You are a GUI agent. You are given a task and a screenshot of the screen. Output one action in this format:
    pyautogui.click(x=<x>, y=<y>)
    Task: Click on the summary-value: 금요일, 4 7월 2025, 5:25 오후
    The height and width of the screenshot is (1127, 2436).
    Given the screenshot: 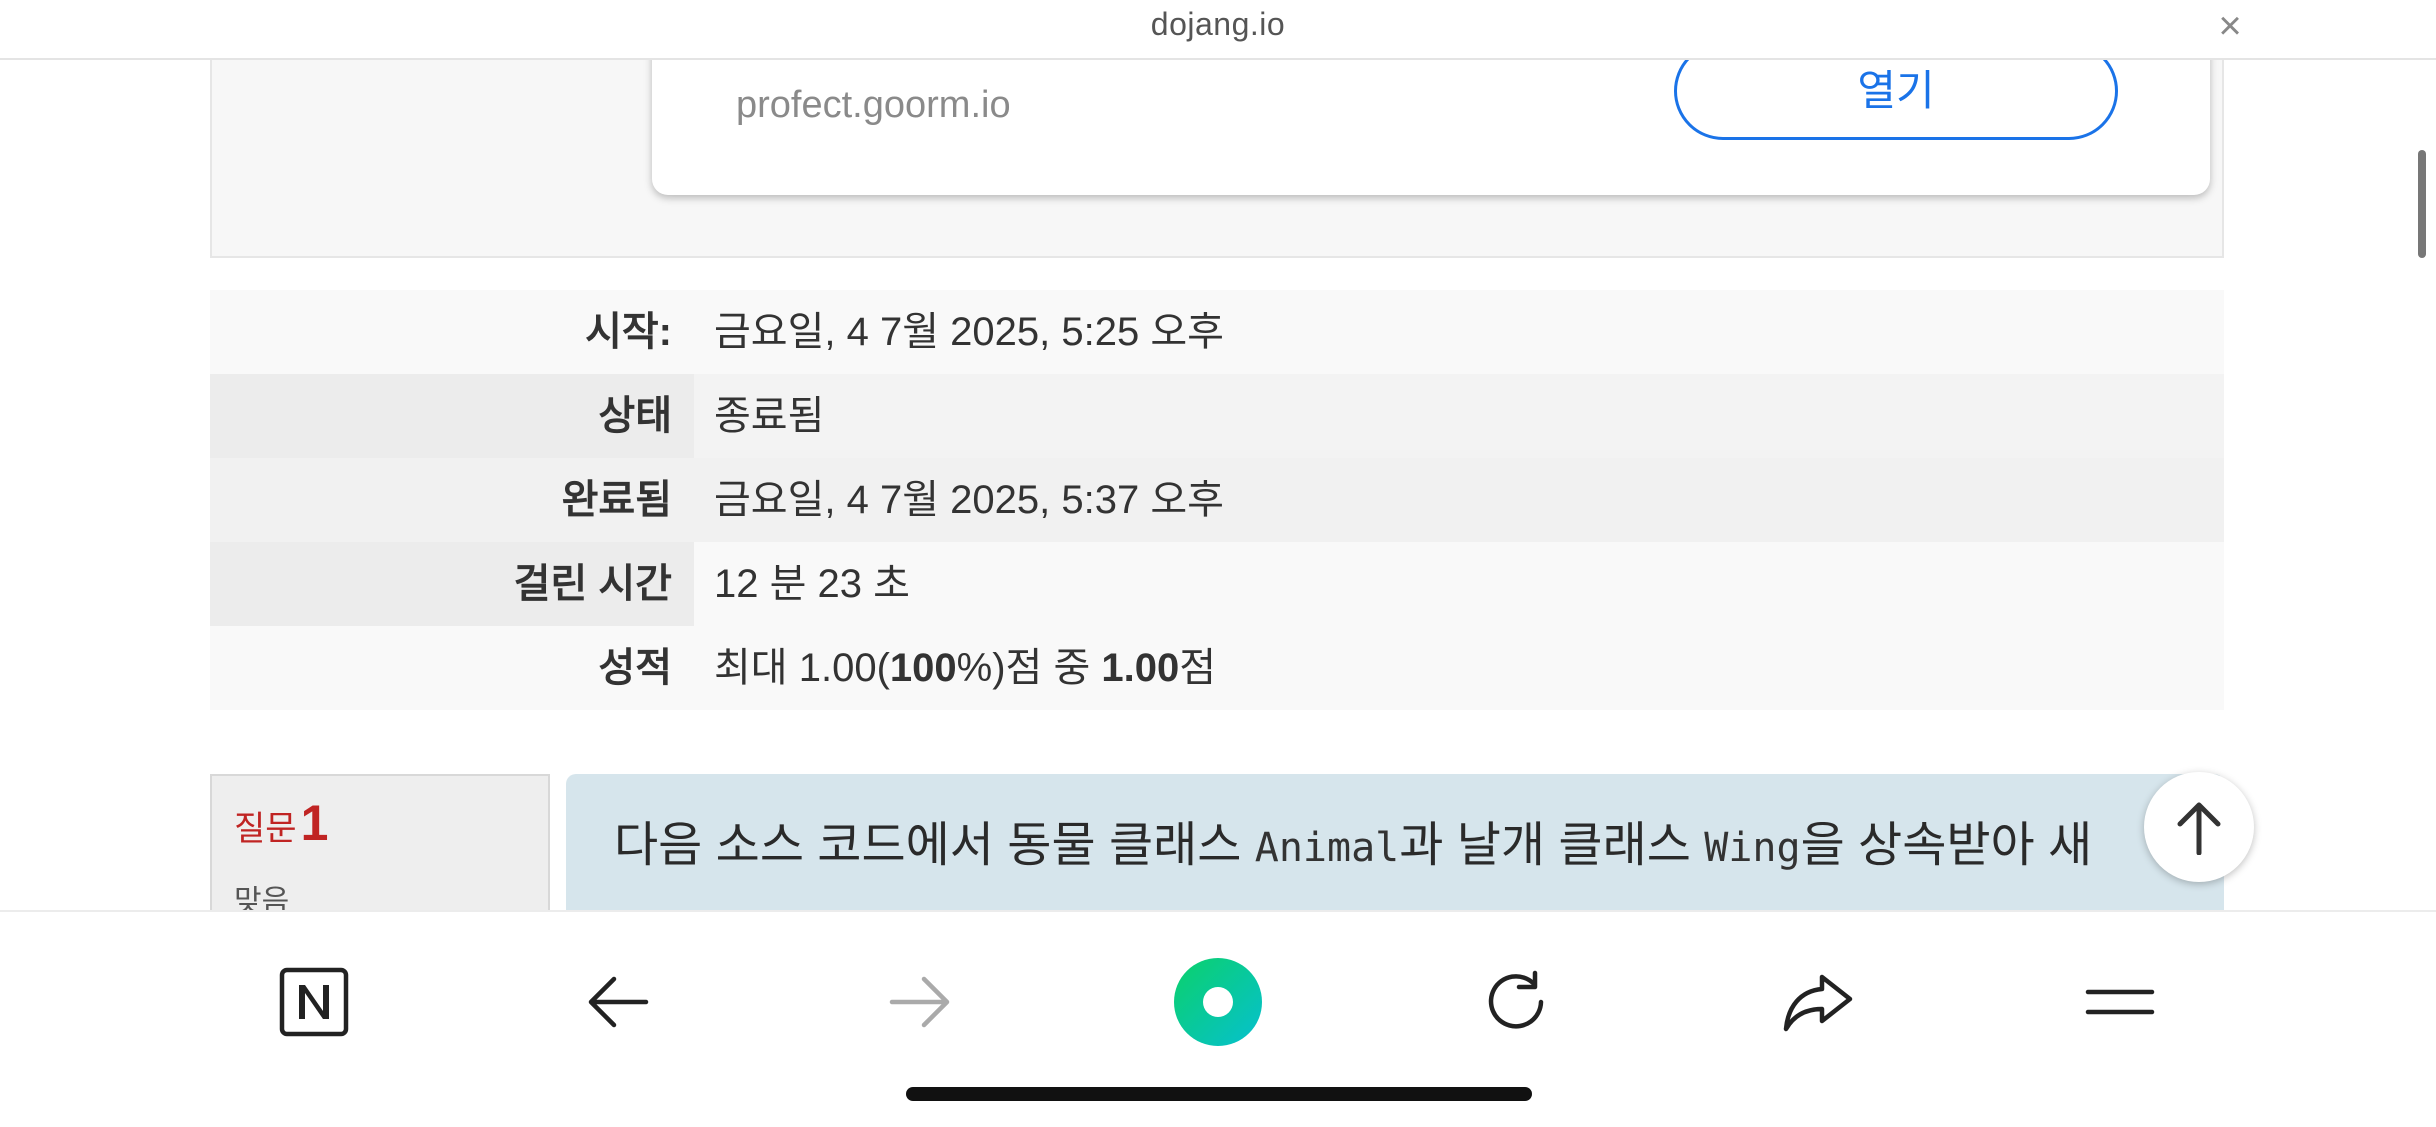 What is the action you would take?
    pyautogui.click(x=969, y=332)
    